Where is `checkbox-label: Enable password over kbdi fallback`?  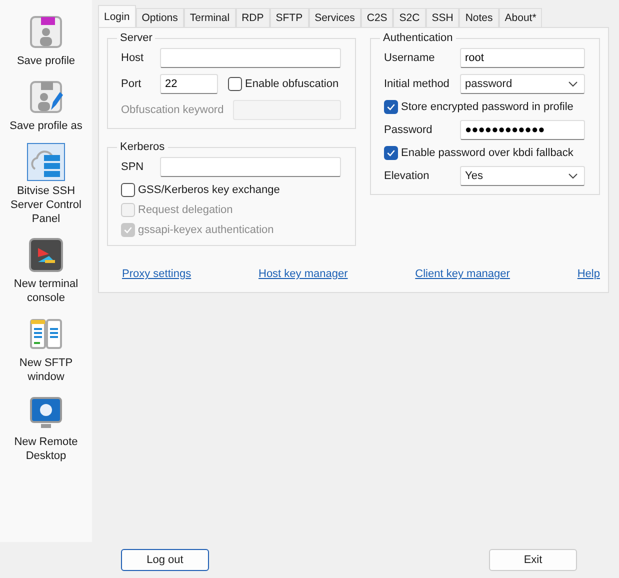 checkbox-label: Enable password over kbdi fallback is located at coordinates (487, 153).